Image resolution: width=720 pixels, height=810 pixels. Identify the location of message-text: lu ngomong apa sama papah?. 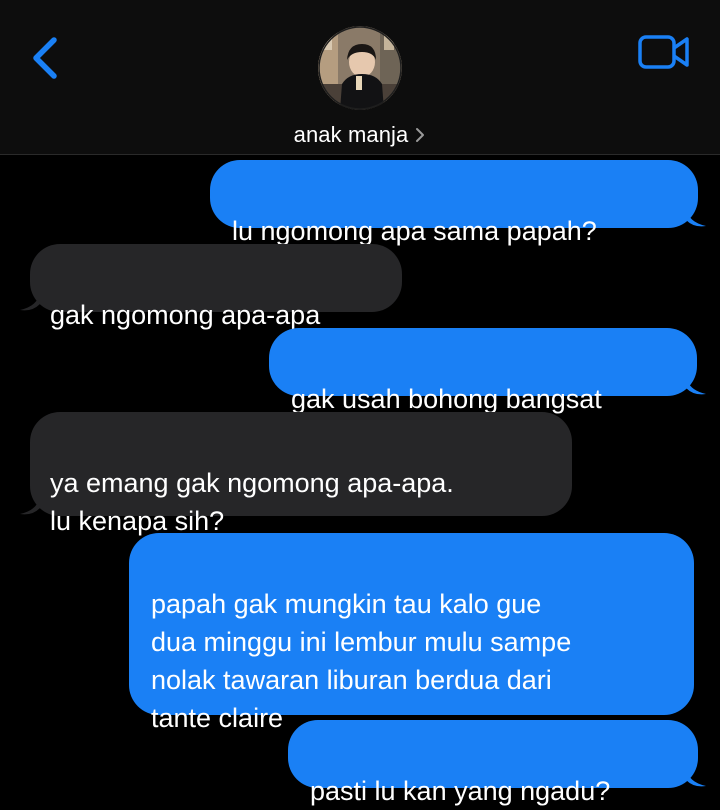
(414, 231).